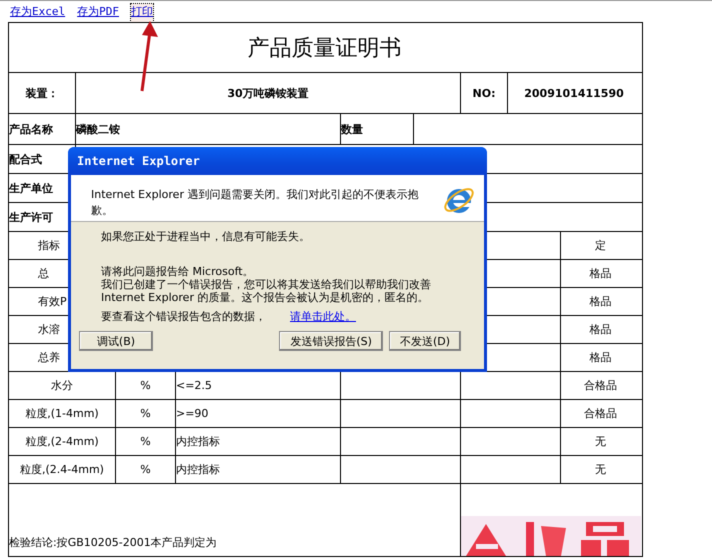 The image size is (712, 559). What do you see at coordinates (325, 48) in the screenshot?
I see `document-title: 产品质量证明书` at bounding box center [325, 48].